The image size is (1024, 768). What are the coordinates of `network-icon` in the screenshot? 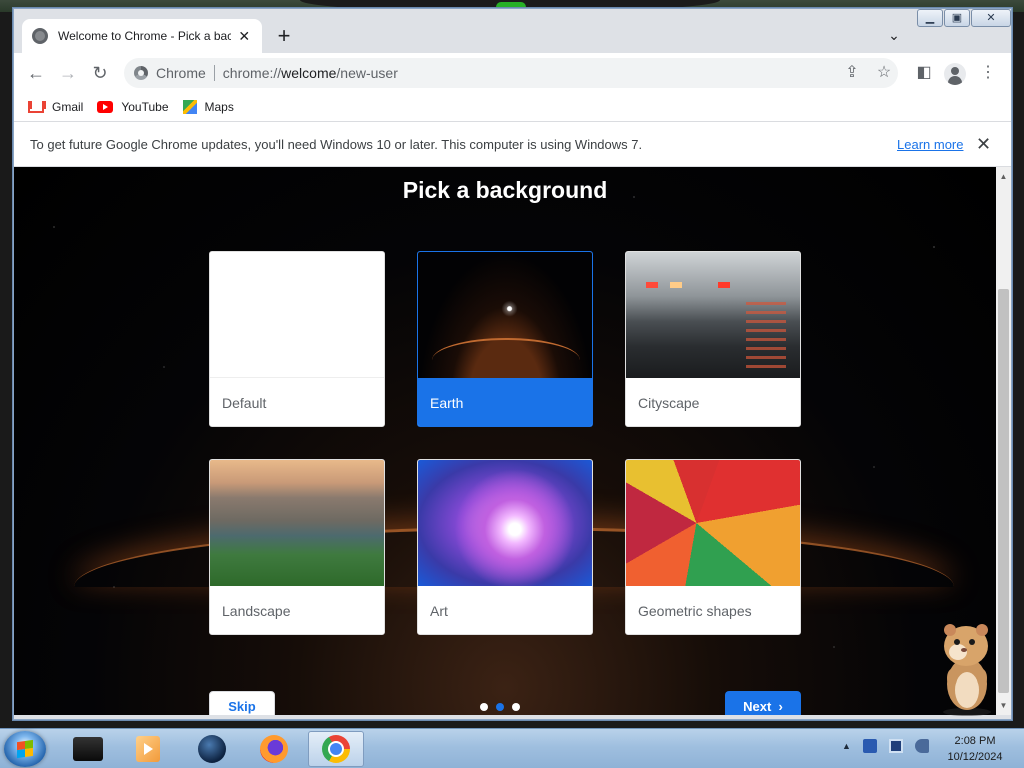 It's located at (895, 746).